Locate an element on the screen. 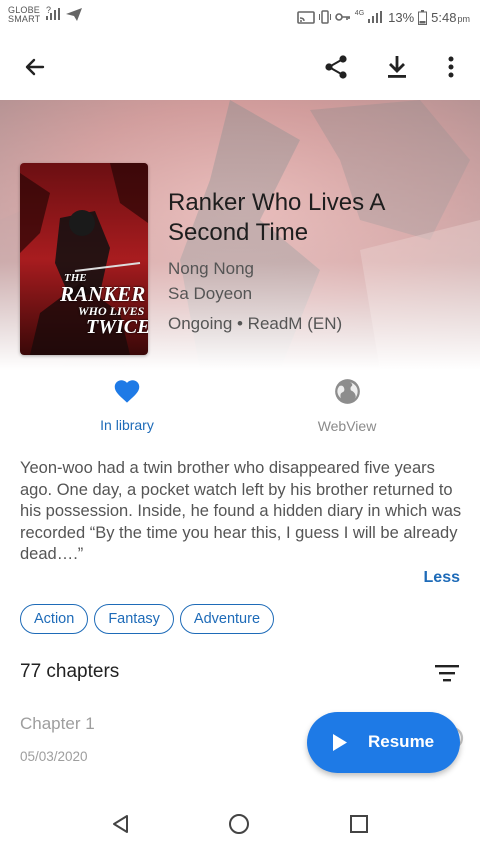 Image resolution: width=480 pixels, height=854 pixels. system-nav-bar is located at coordinates (240, 824).